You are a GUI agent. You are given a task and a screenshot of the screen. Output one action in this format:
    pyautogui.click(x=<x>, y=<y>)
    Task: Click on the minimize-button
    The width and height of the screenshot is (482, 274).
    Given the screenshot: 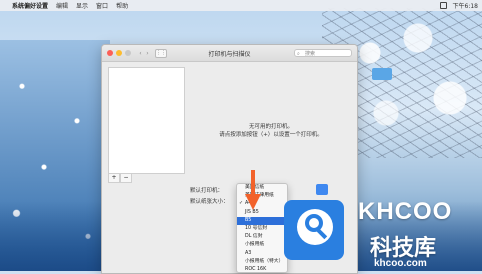 What is the action you would take?
    pyautogui.click(x=119, y=53)
    